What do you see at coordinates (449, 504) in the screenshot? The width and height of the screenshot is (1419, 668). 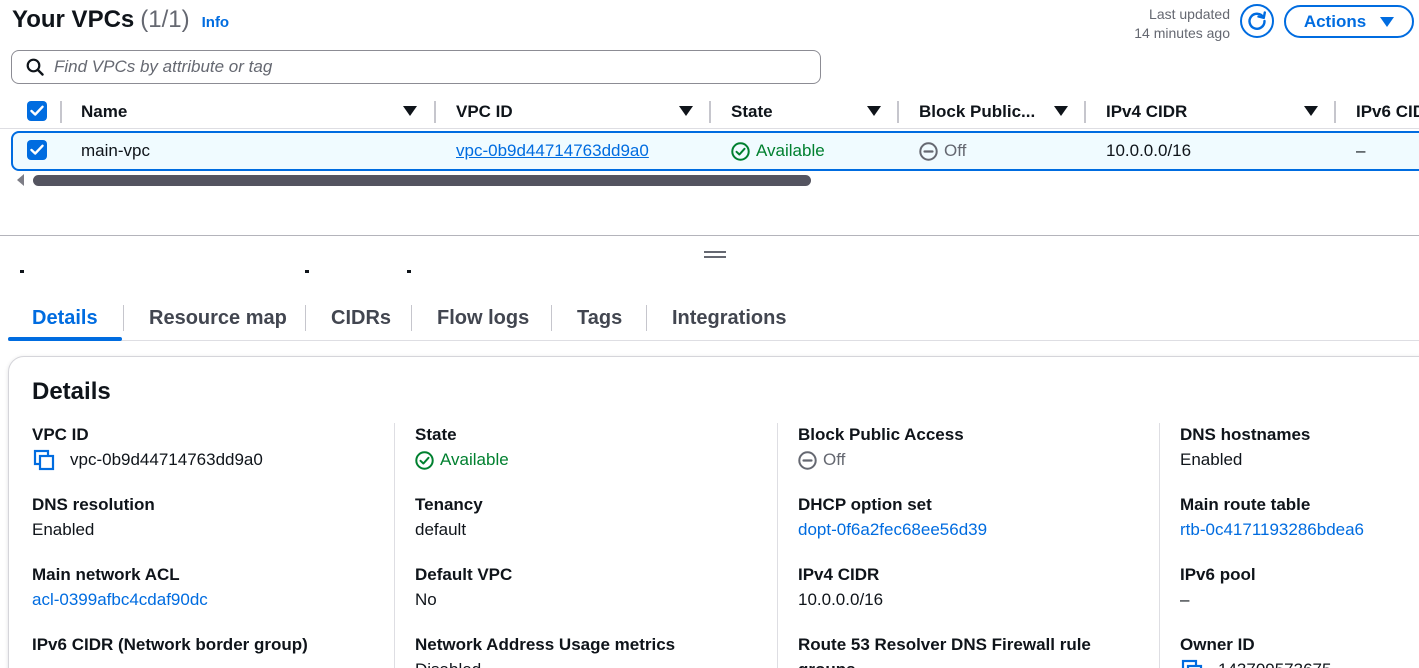 I see `tenancy-label: Tenancy` at bounding box center [449, 504].